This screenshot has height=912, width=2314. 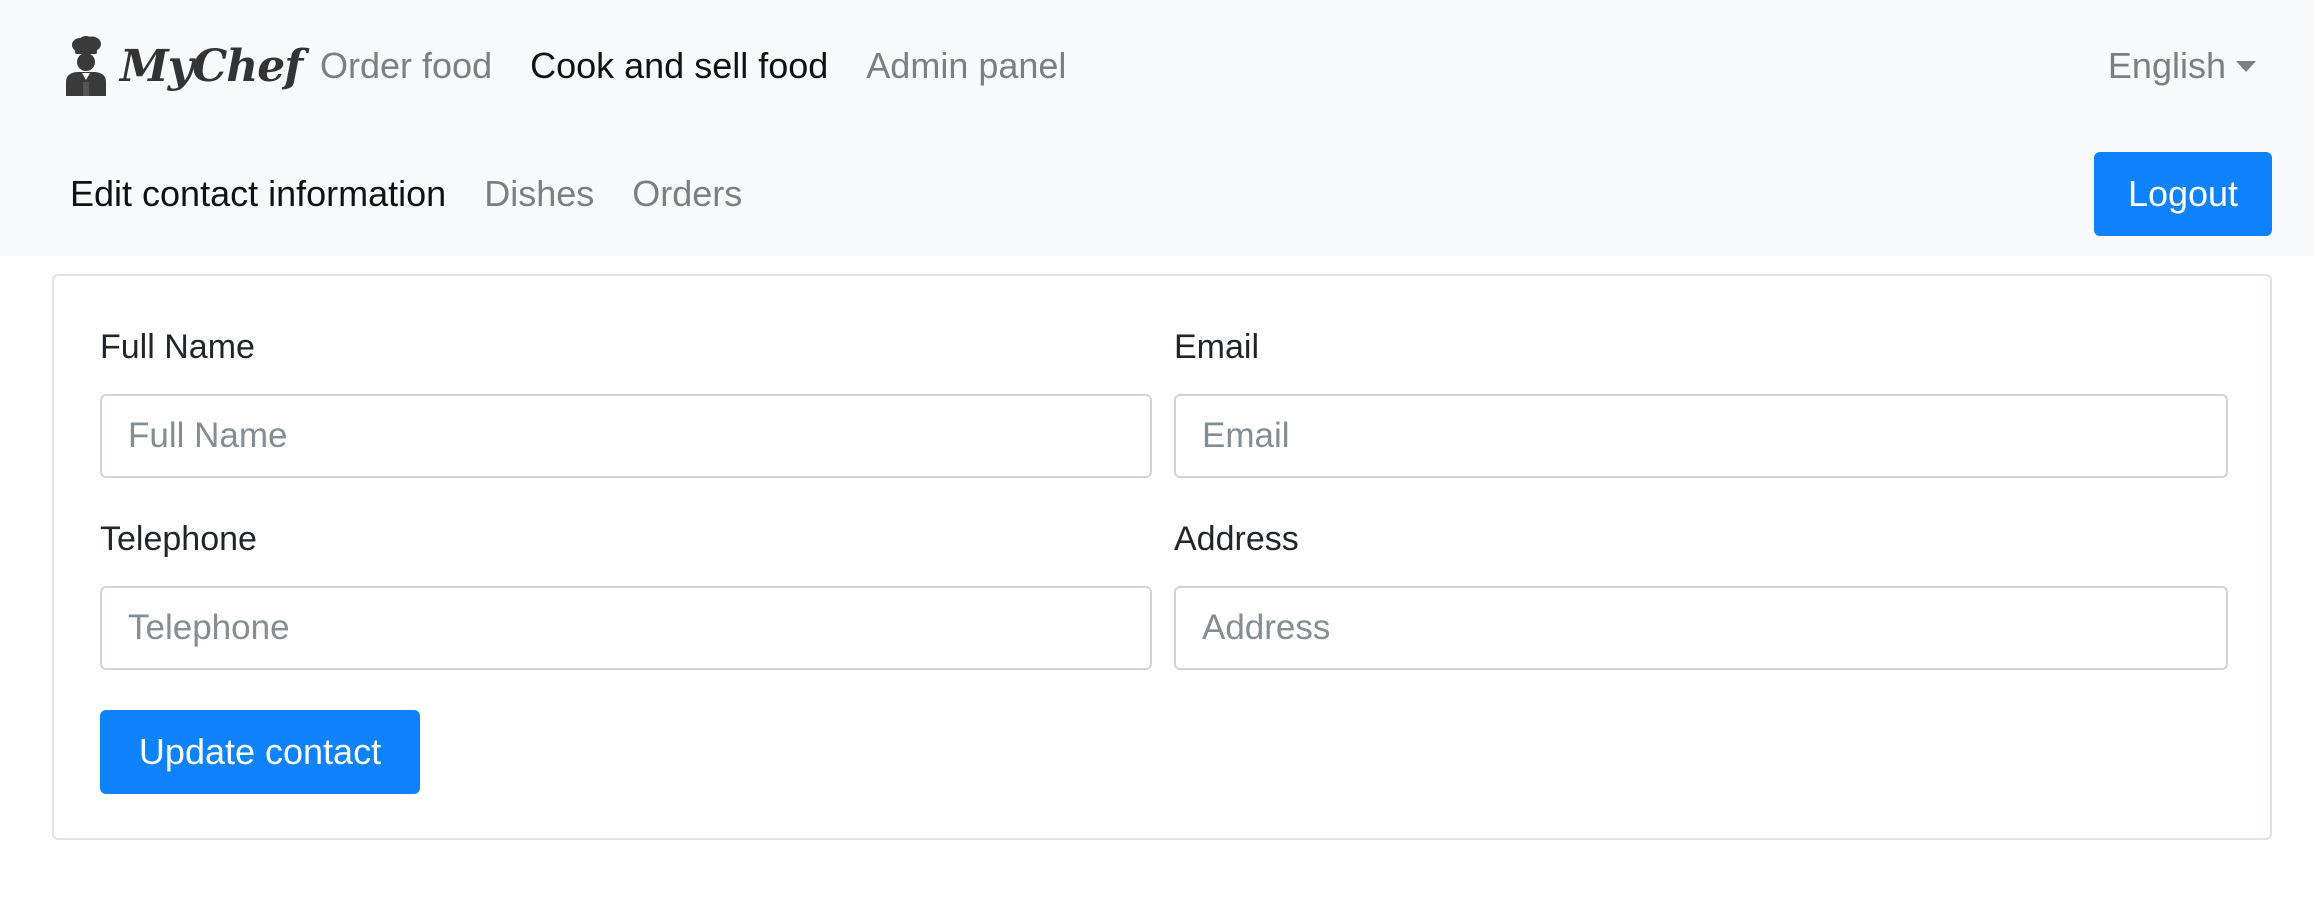 What do you see at coordinates (258, 194) in the screenshot?
I see `subnav-edit-contact-information: Edit contact information` at bounding box center [258, 194].